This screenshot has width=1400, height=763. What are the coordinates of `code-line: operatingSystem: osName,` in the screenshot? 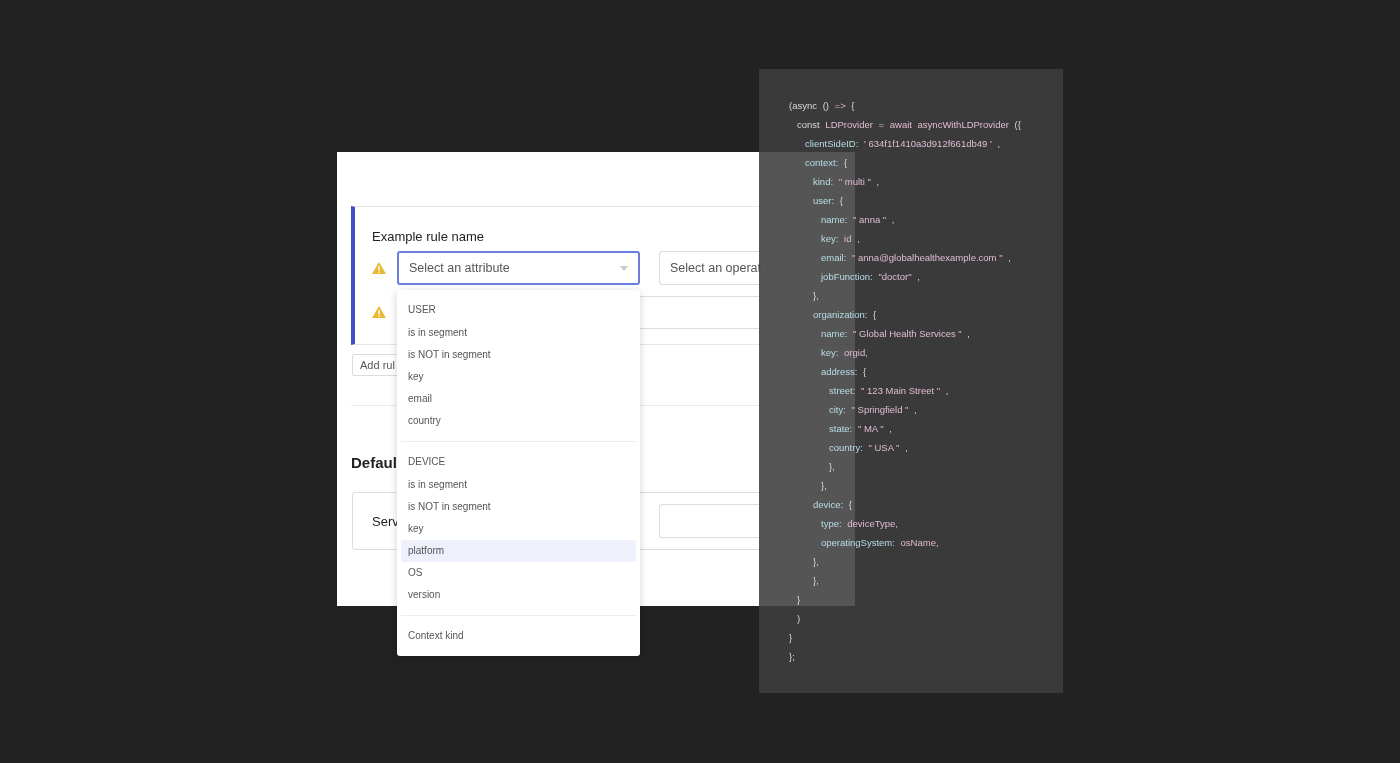 It's located at (880, 543).